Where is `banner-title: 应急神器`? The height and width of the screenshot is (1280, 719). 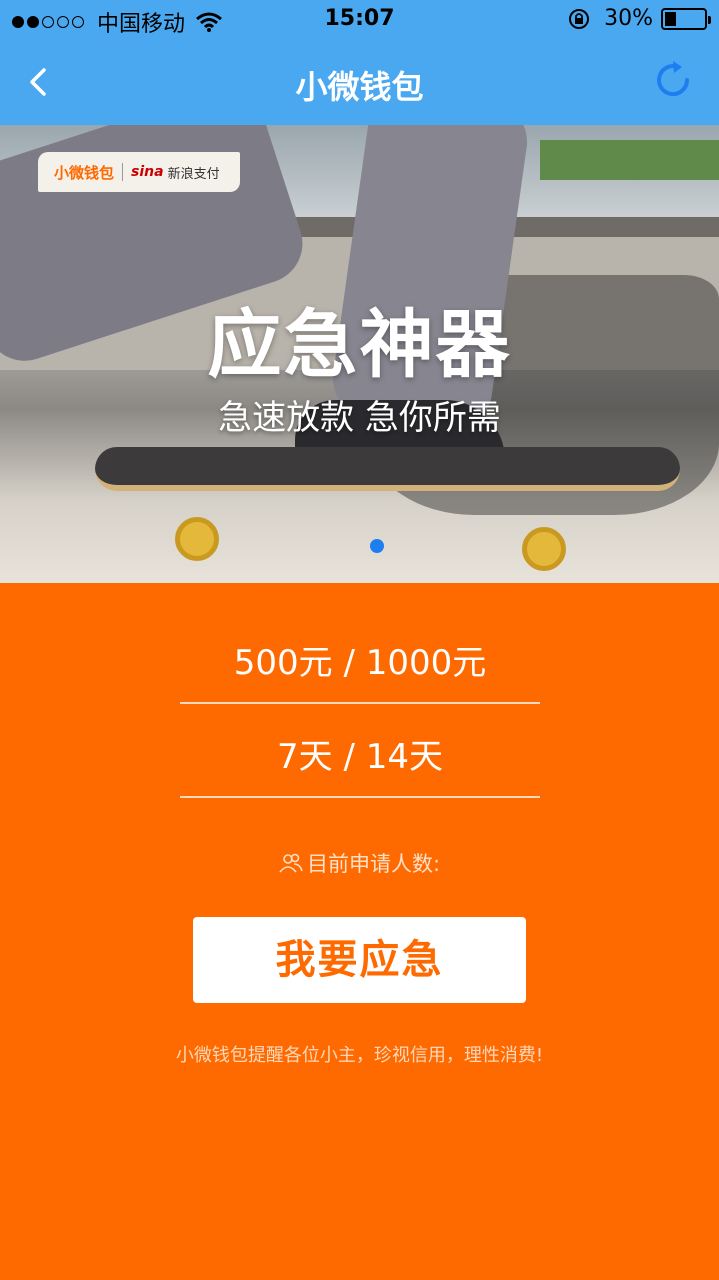 banner-title: 应急神器 is located at coordinates (359, 345).